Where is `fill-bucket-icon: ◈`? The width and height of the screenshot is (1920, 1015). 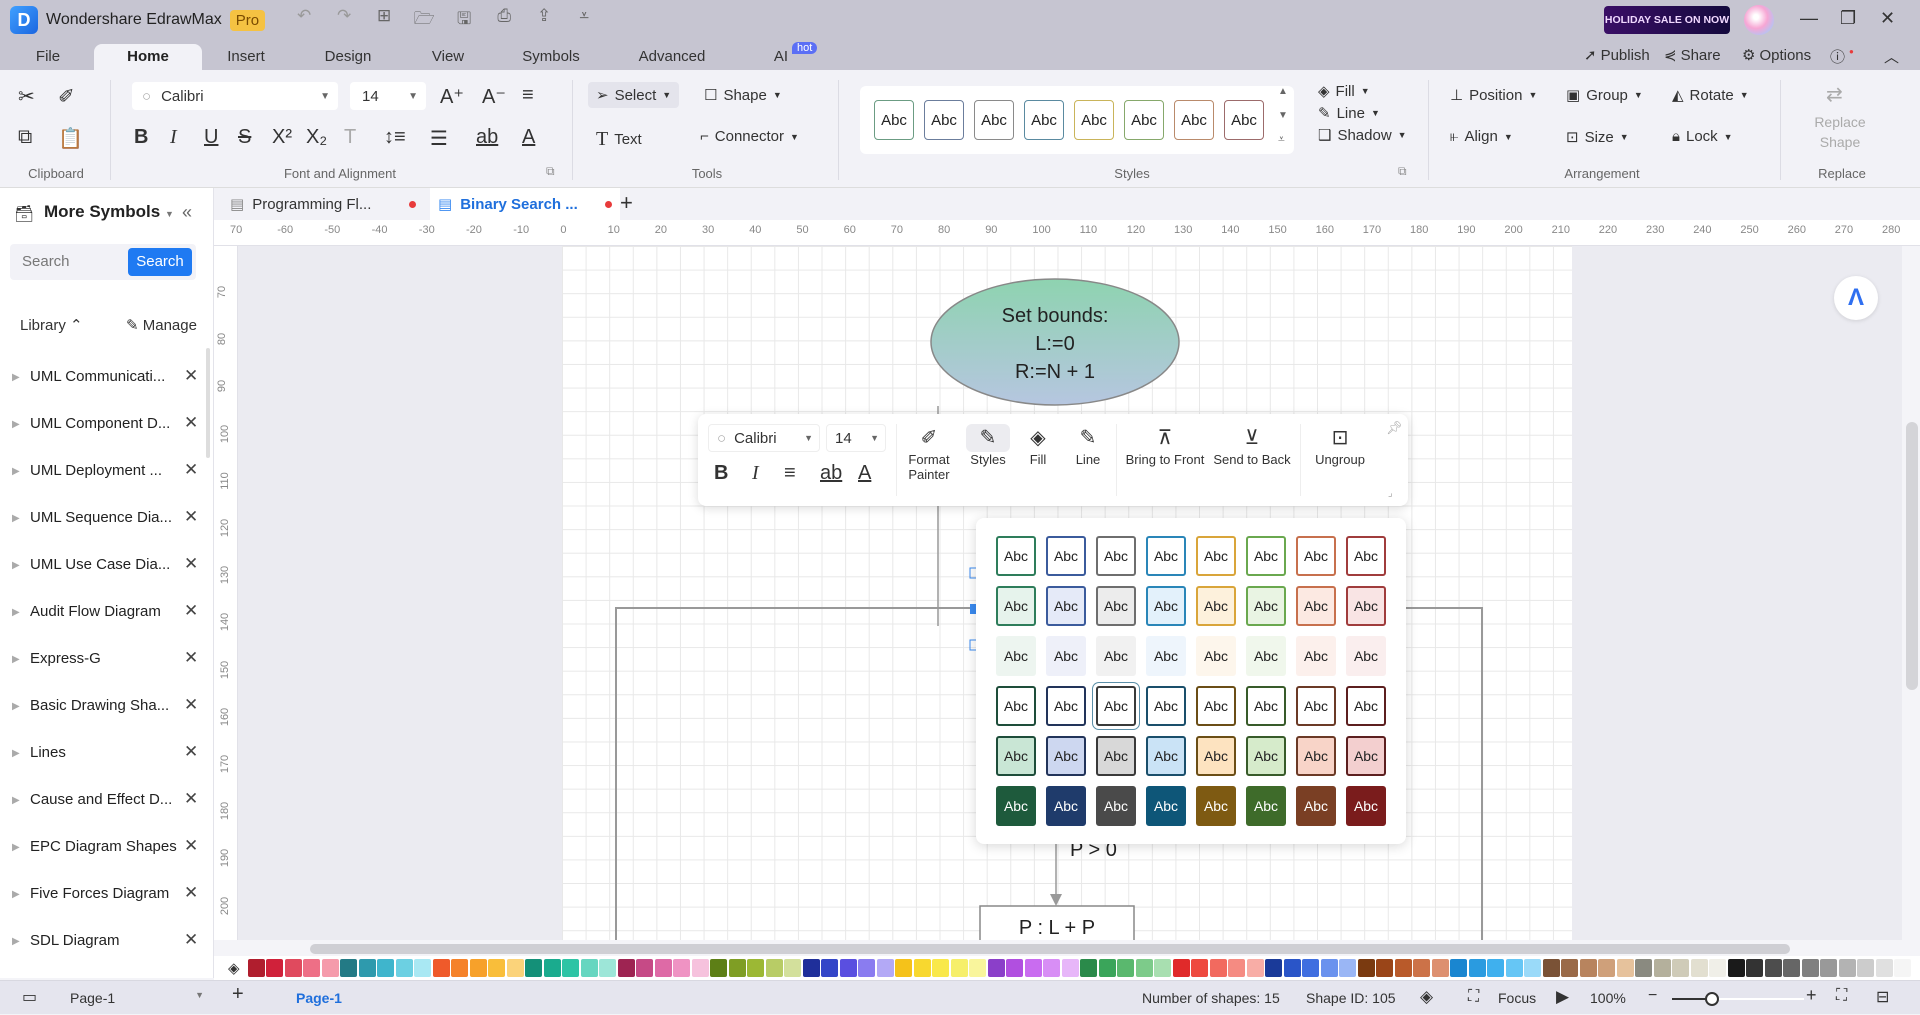 fill-bucket-icon: ◈ is located at coordinates (234, 968).